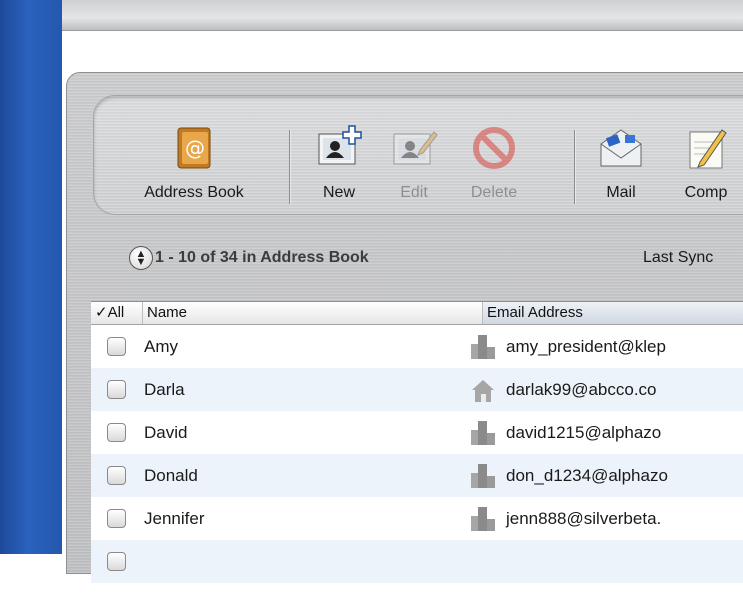  What do you see at coordinates (417, 561) in the screenshot?
I see `table-row-partial` at bounding box center [417, 561].